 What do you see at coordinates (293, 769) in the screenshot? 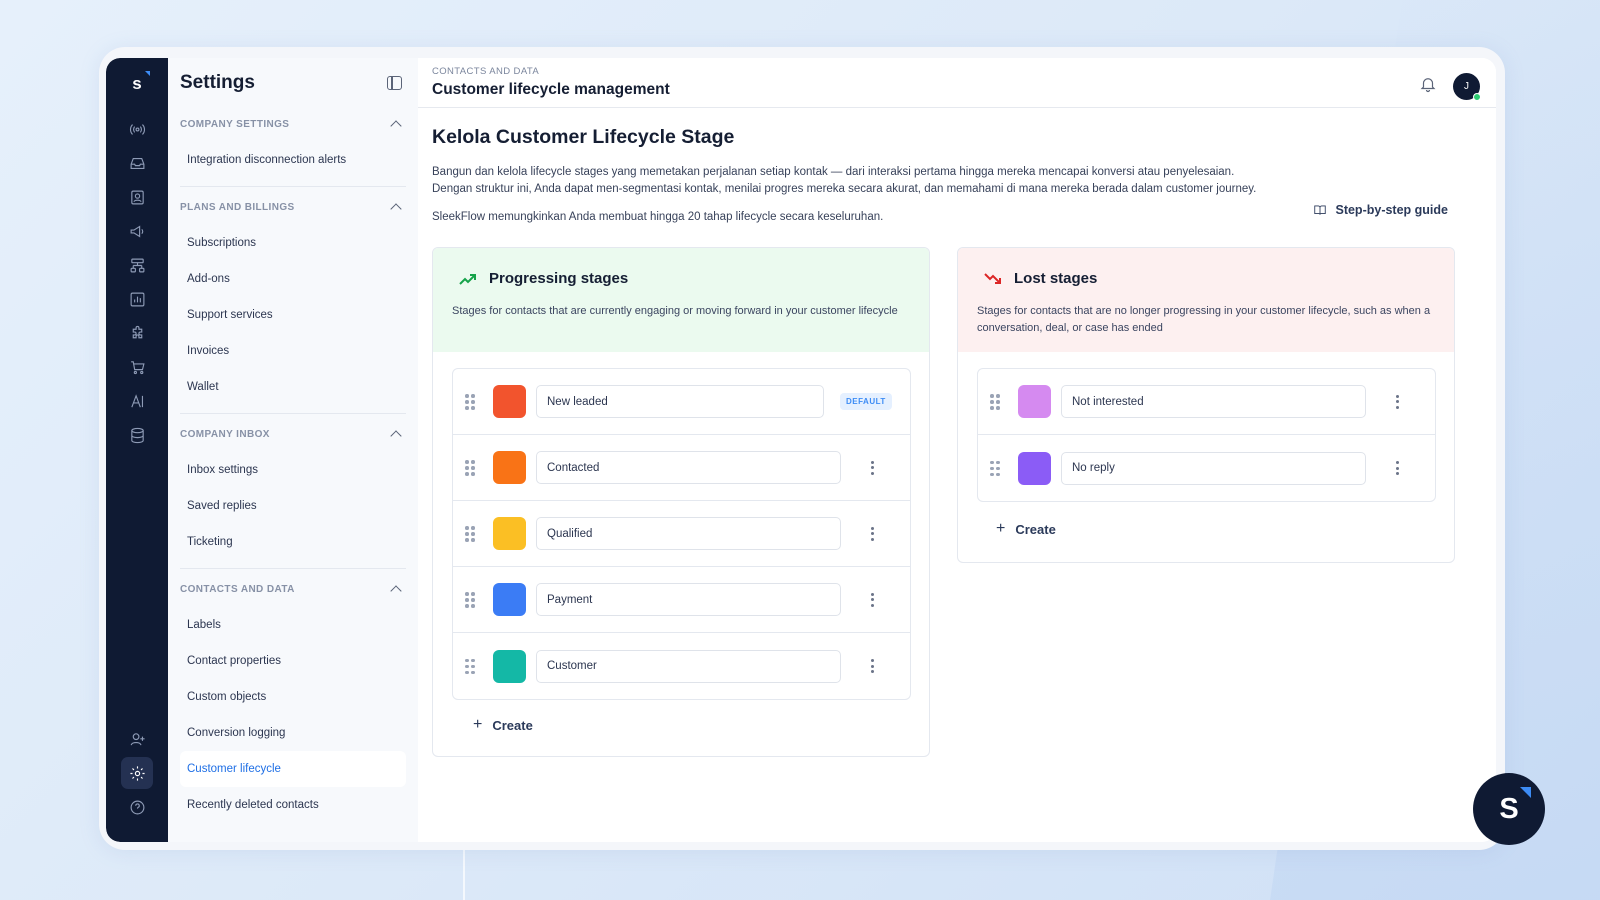
I see `sidebar-item-customer-lifecycle: Customer lifecycle` at bounding box center [293, 769].